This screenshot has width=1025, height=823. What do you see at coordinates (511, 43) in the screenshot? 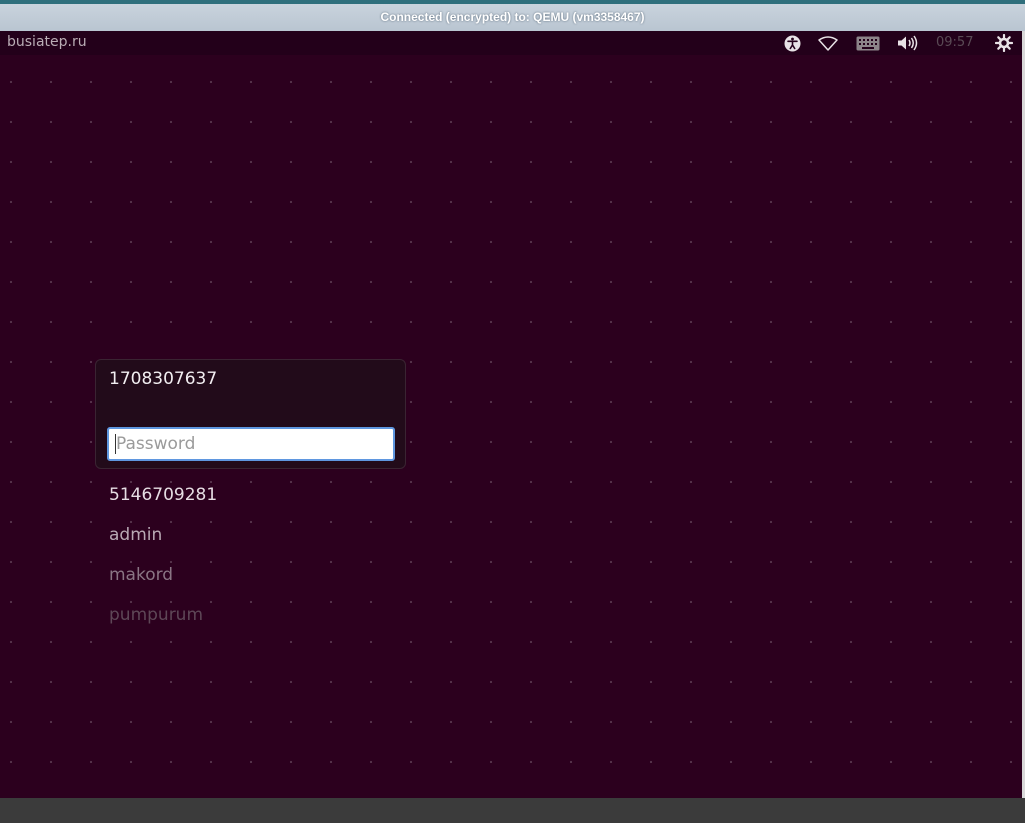
I see `top-panel: busiatep.ru 09:57` at bounding box center [511, 43].